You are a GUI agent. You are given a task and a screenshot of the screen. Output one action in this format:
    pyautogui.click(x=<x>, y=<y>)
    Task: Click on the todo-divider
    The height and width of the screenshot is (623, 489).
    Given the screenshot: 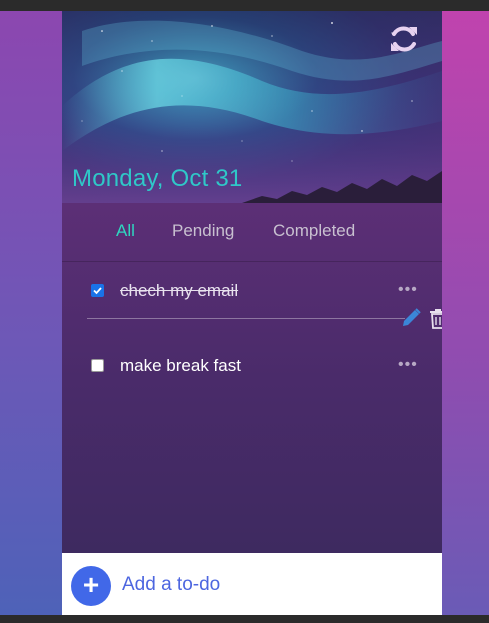 What is the action you would take?
    pyautogui.click(x=246, y=318)
    